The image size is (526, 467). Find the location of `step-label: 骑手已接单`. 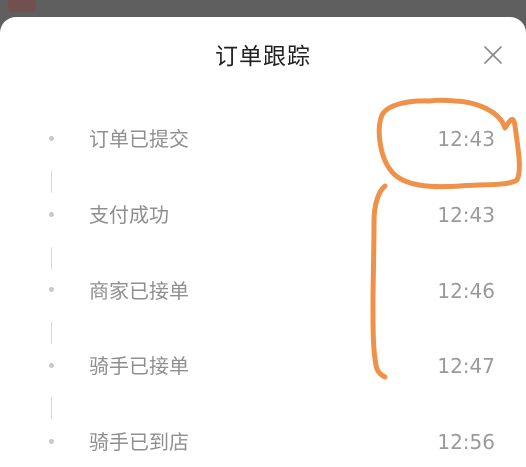

step-label: 骑手已接单 is located at coordinates (139, 366).